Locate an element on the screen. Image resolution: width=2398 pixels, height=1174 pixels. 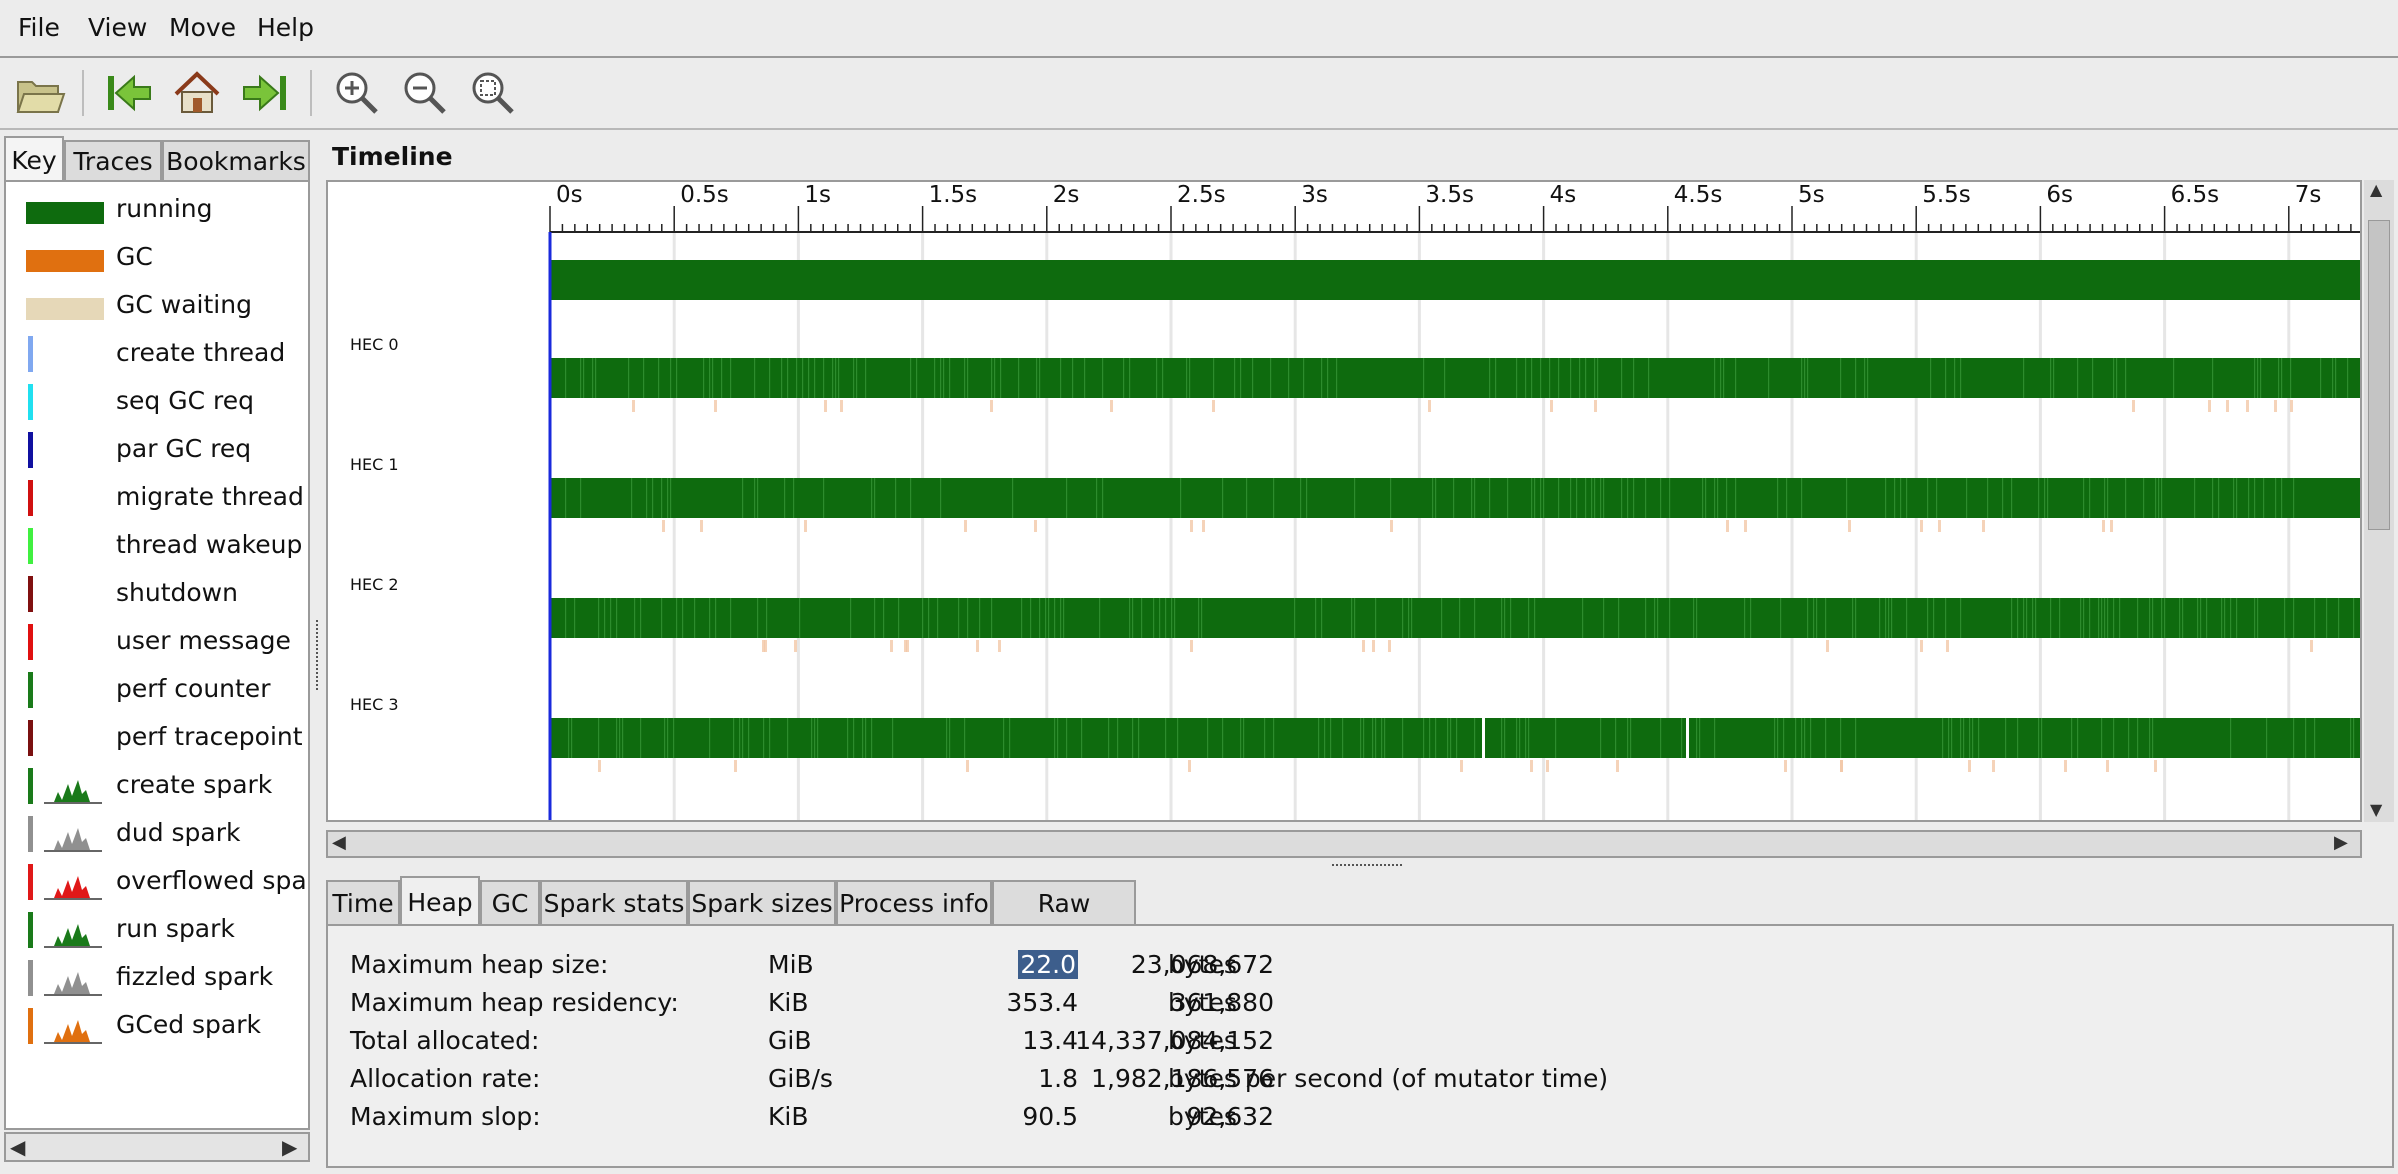
menu-view: View is located at coordinates (117, 27).